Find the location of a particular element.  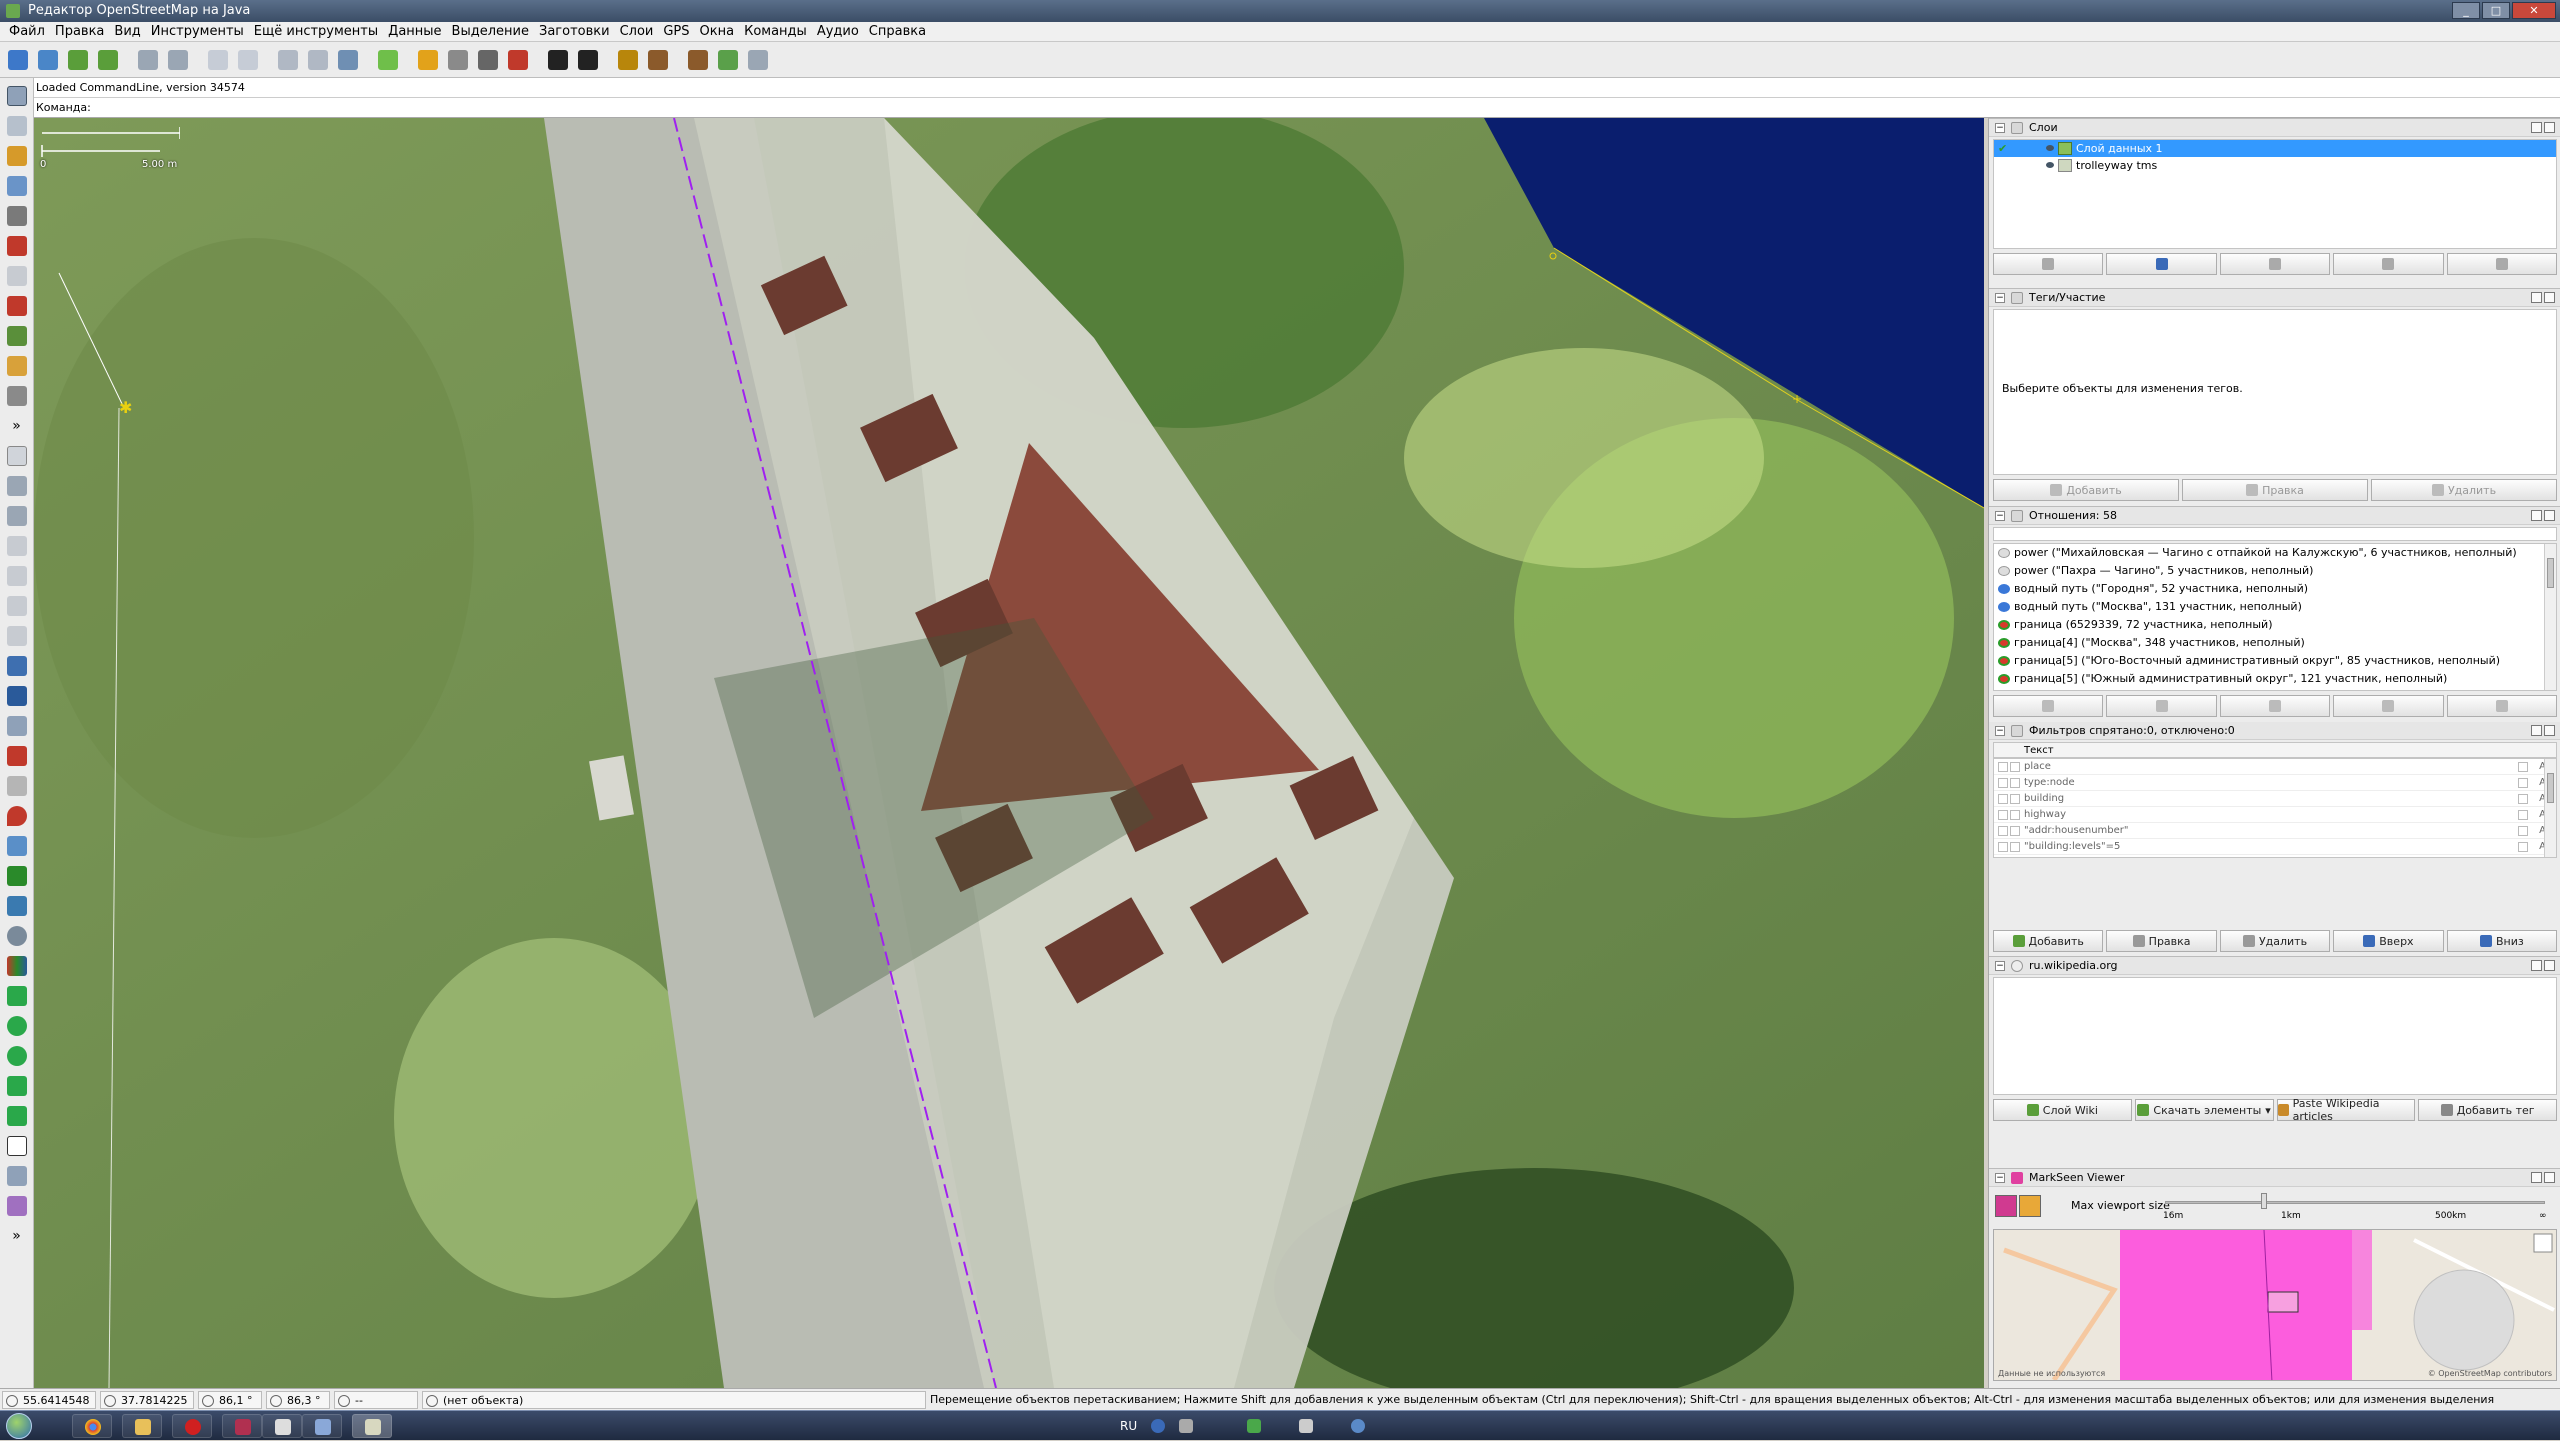

taskbar-app5 is located at coordinates (282, 1426).